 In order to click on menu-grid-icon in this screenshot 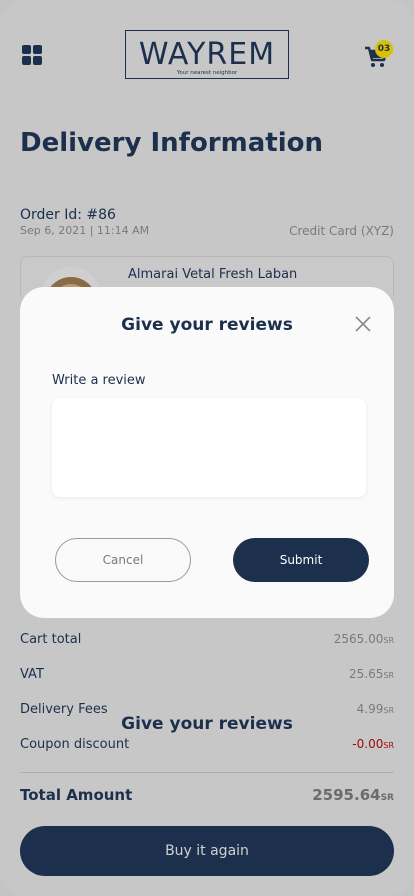, I will do `click(32, 55)`.